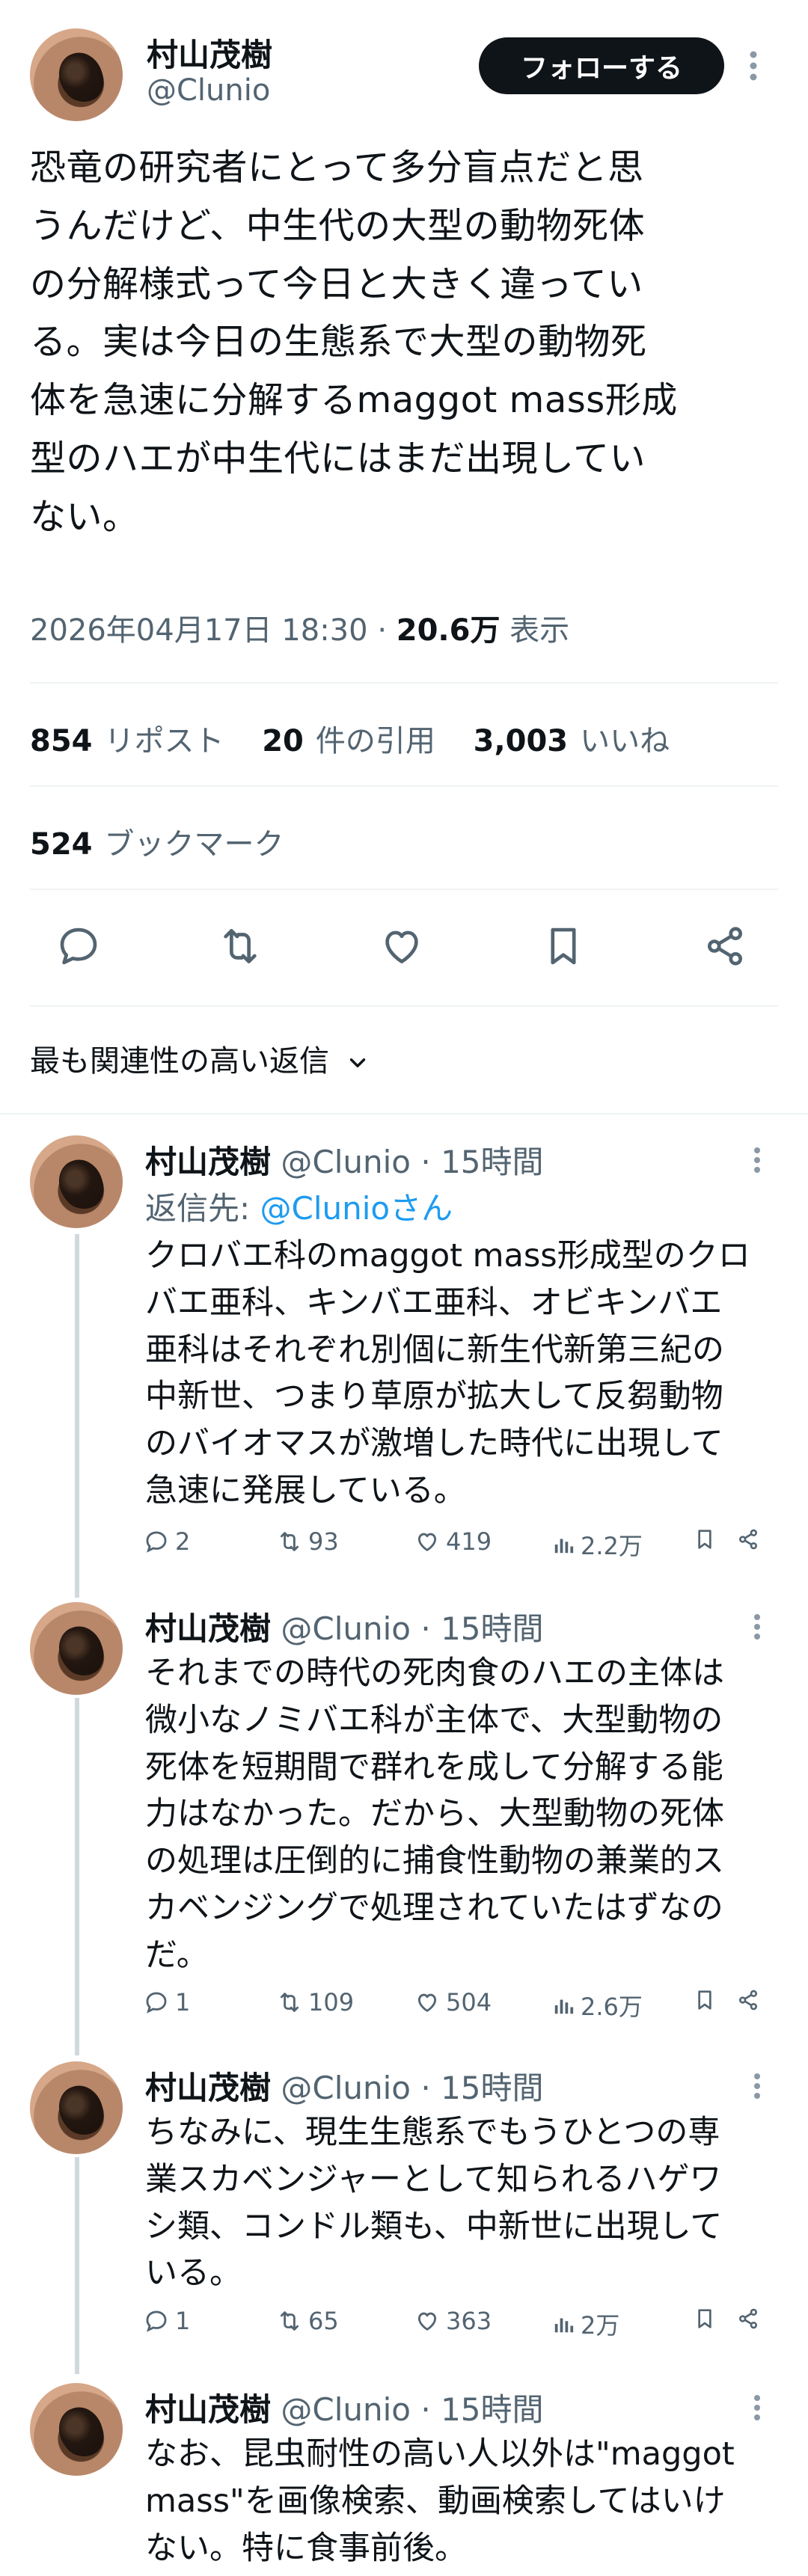 The height and width of the screenshot is (2576, 808). Describe the element at coordinates (434, 1303) in the screenshot. I see `reply-line: バエ亜科、キンバエ亜科、オビキンバエ` at that location.